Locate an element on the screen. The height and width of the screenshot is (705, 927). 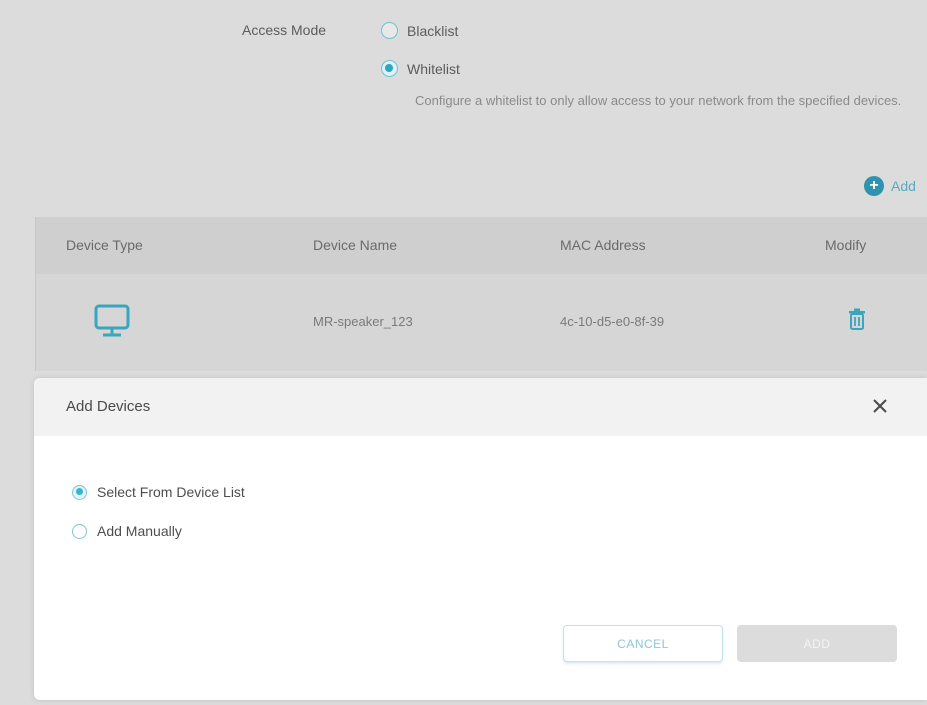
blacklist-option: Blacklist is located at coordinates (419, 30).